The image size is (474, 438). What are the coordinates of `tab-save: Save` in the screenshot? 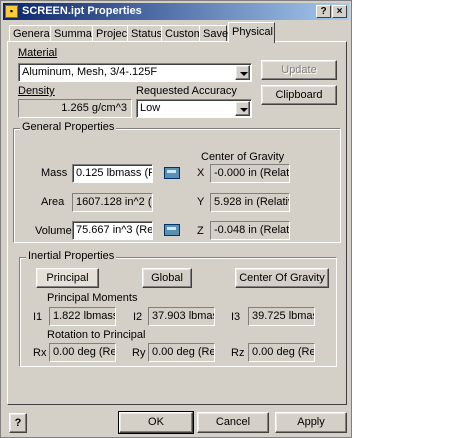 It's located at (214, 33).